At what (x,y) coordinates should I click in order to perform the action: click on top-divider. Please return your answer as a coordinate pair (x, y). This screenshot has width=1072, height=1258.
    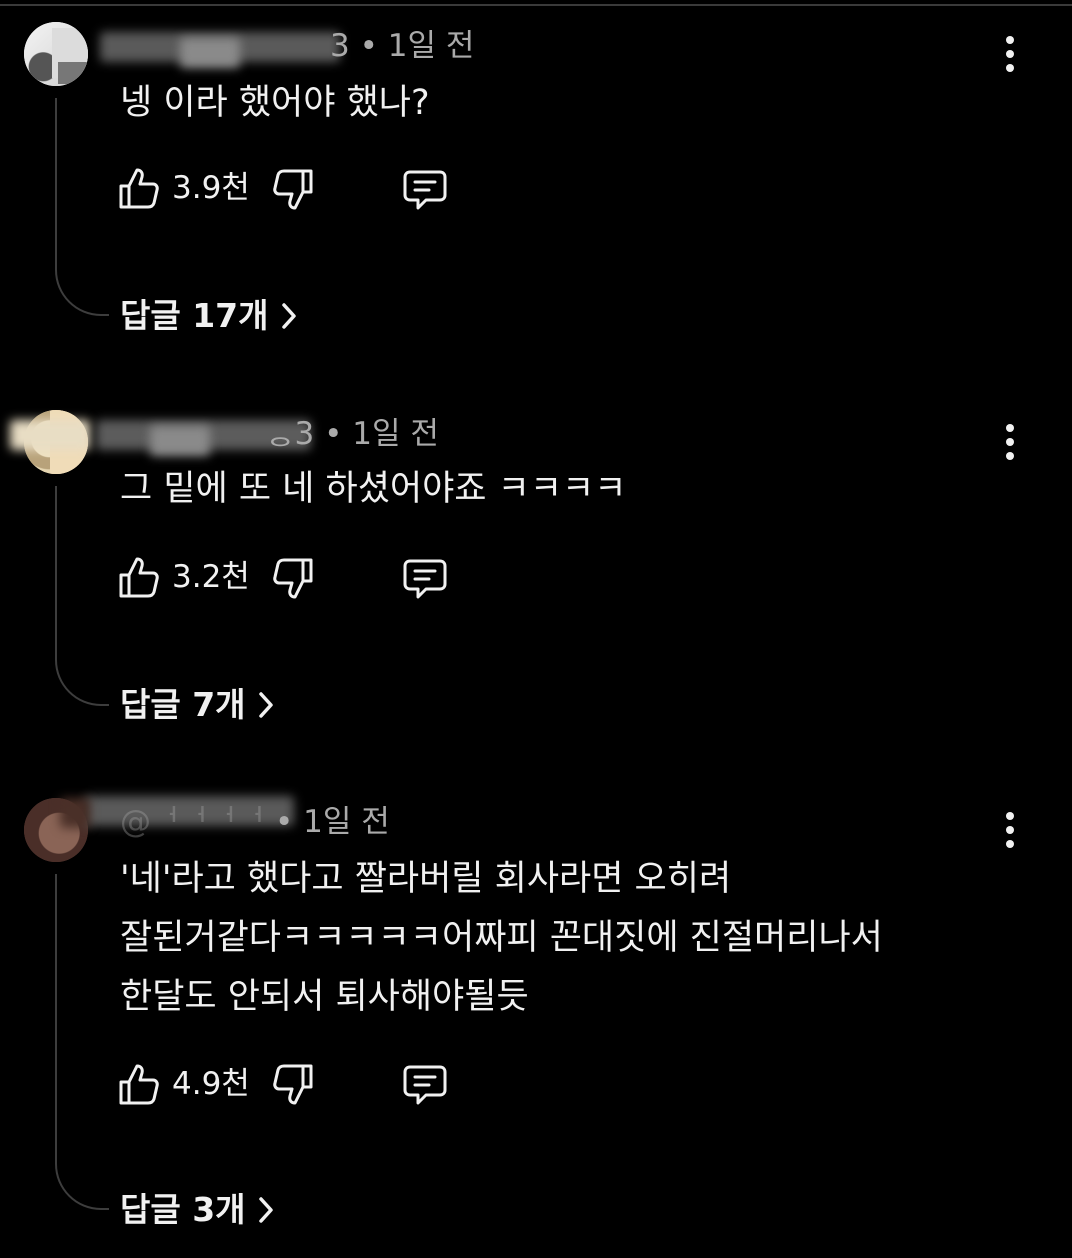
    Looking at the image, I should click on (536, 5).